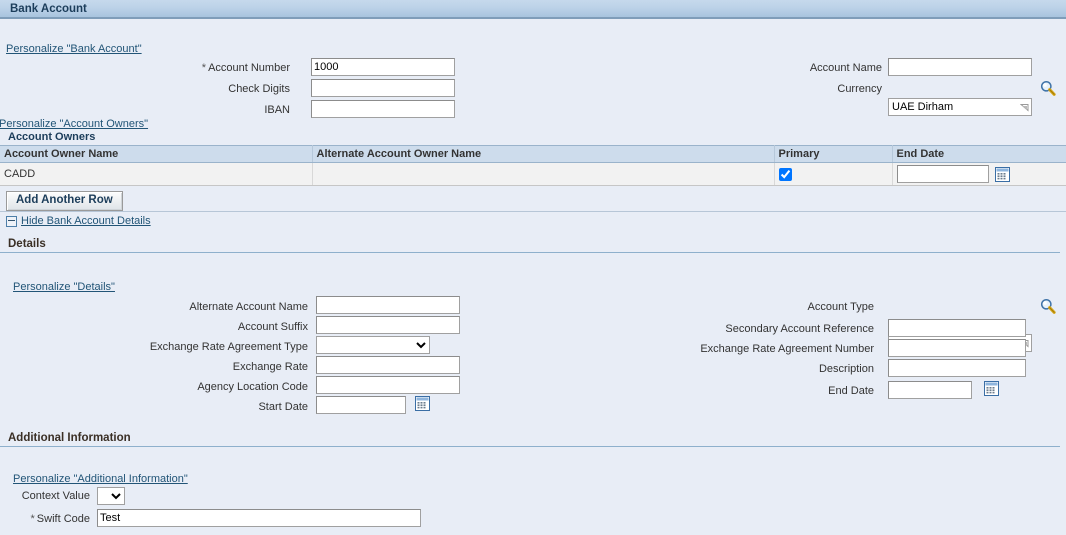 The width and height of the screenshot is (1066, 535). I want to click on account-suffix-input, so click(388, 325).